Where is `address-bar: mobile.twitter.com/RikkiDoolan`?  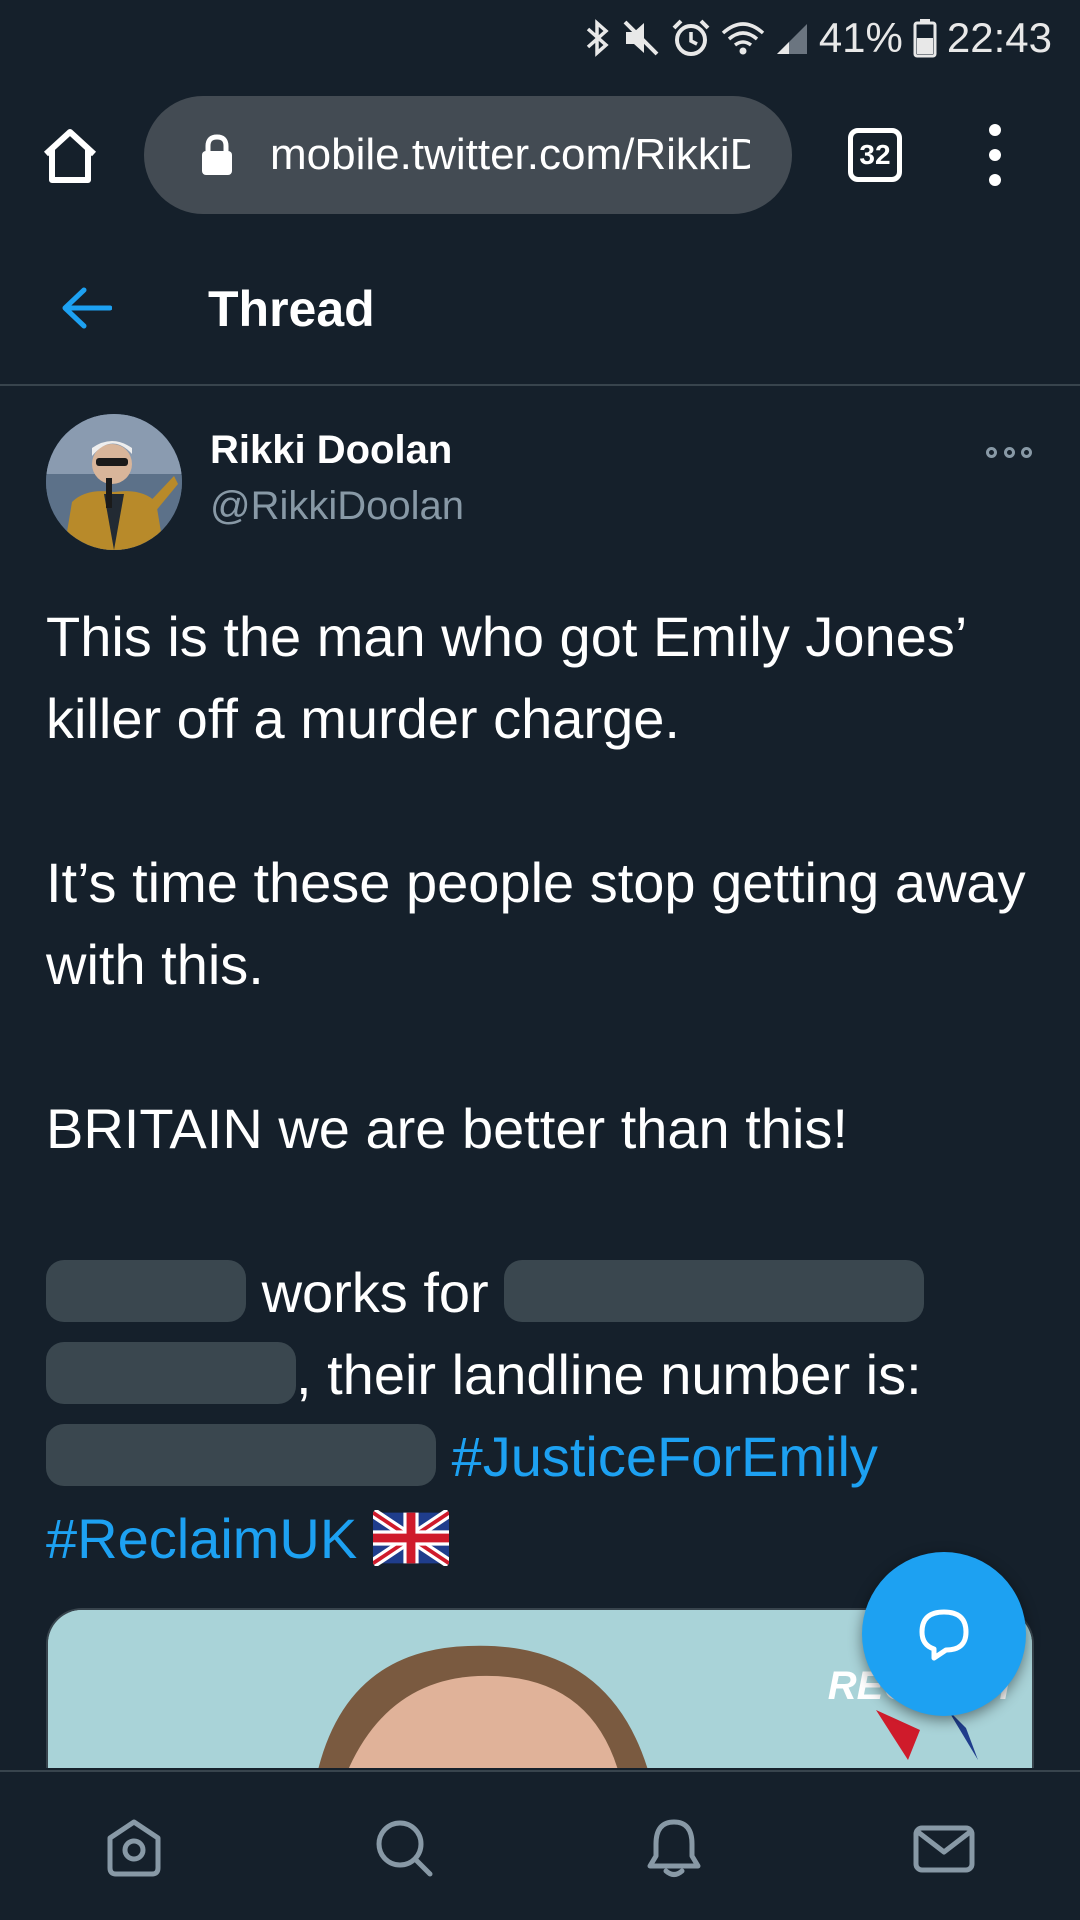 address-bar: mobile.twitter.com/RikkiDoolan is located at coordinates (468, 155).